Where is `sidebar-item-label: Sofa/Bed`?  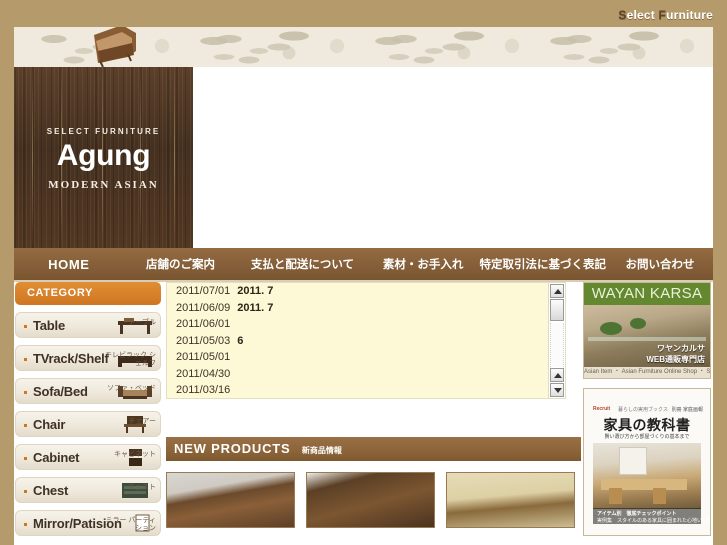
sidebar-item-label: Sofa/Bed is located at coordinates (60, 391).